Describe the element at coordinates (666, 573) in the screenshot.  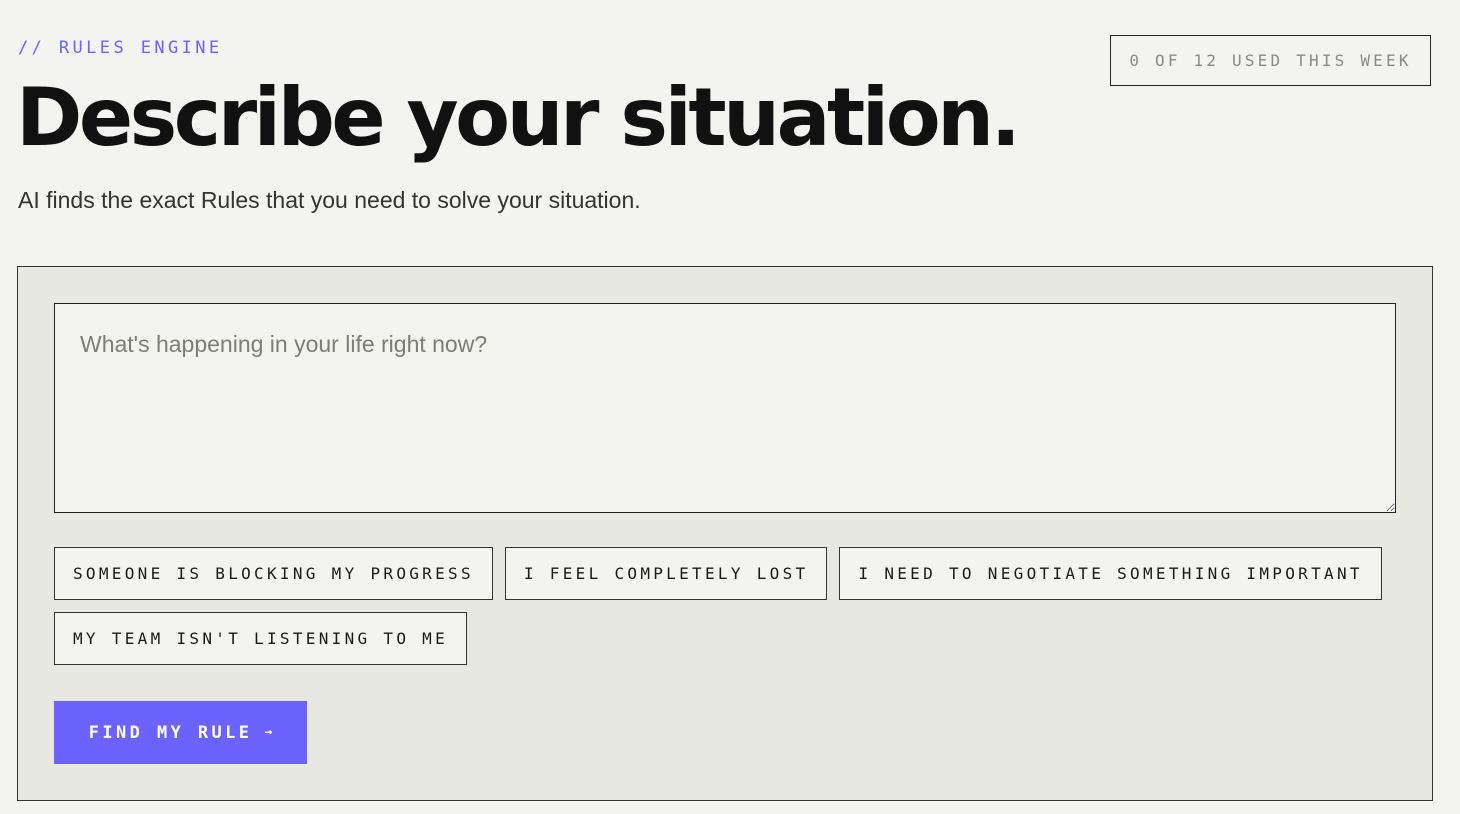
I see `suggestion-chip-feel-lost: I FEEL COMPLETELY LOST` at that location.